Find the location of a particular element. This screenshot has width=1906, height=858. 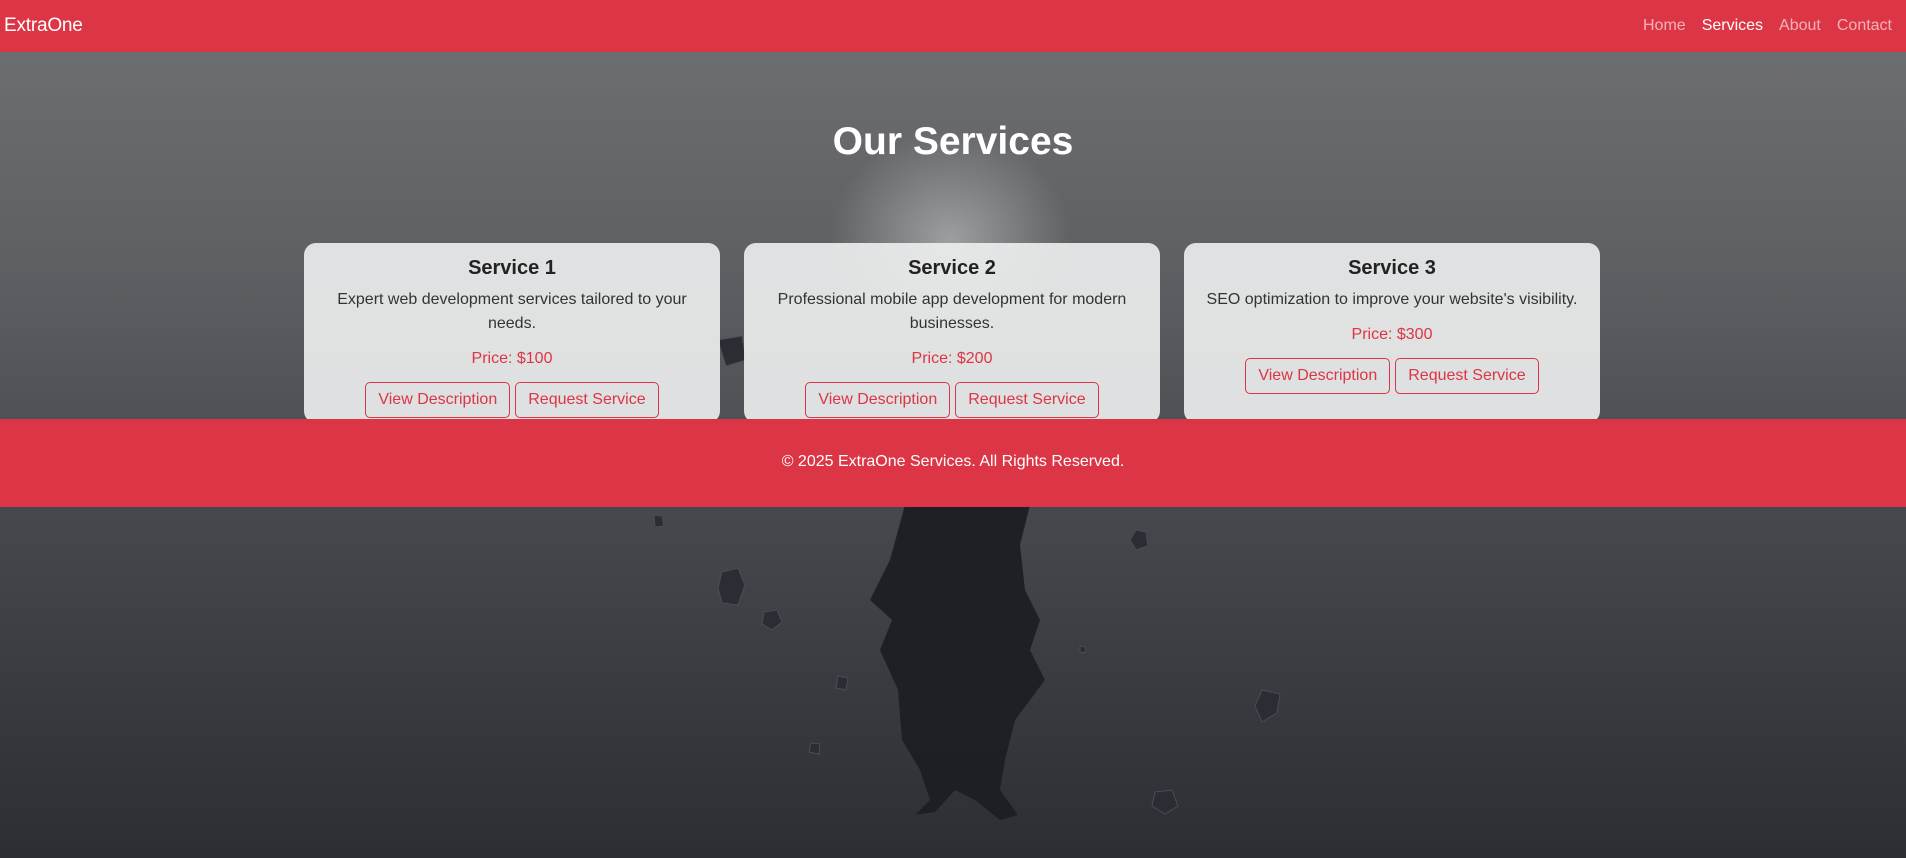

nav-link-home: Home is located at coordinates (1664, 26).